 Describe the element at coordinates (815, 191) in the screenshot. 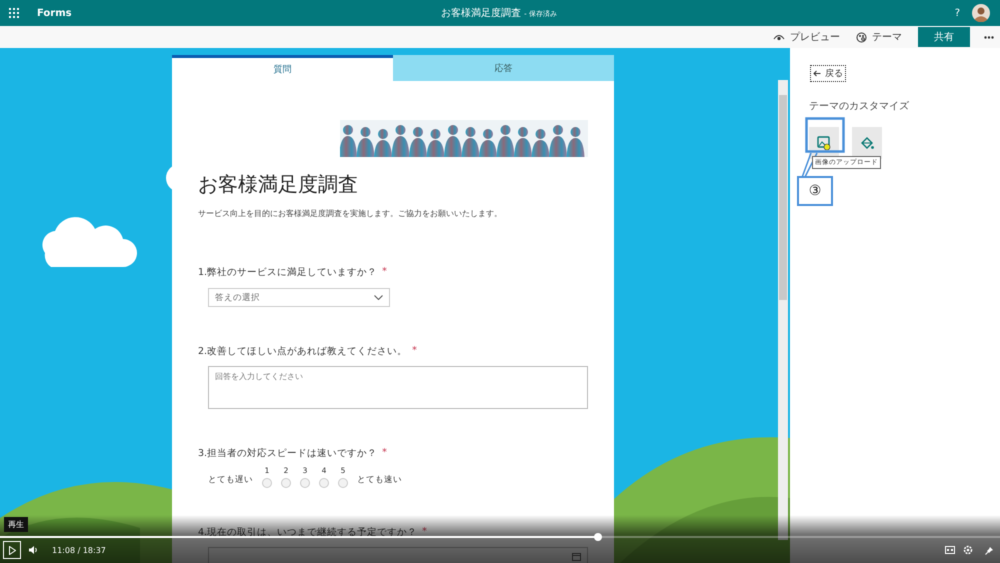

I see `callout-label: ③` at that location.